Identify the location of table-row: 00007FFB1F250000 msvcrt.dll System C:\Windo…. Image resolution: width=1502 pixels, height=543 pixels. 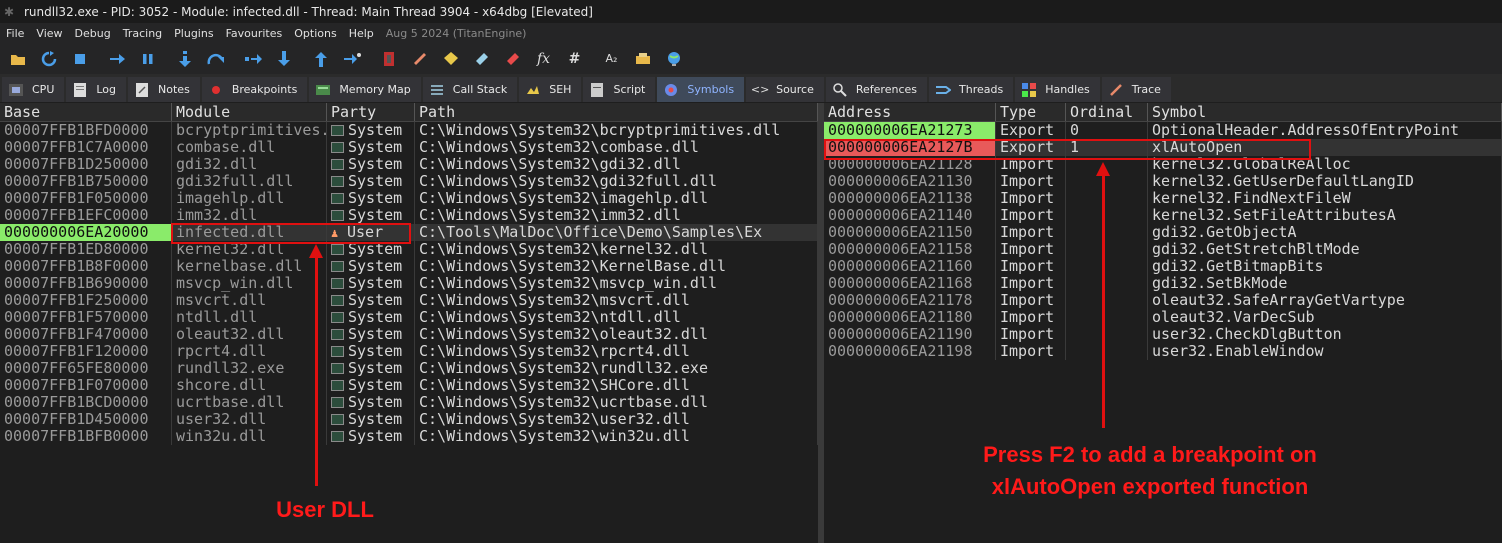
(409, 300).